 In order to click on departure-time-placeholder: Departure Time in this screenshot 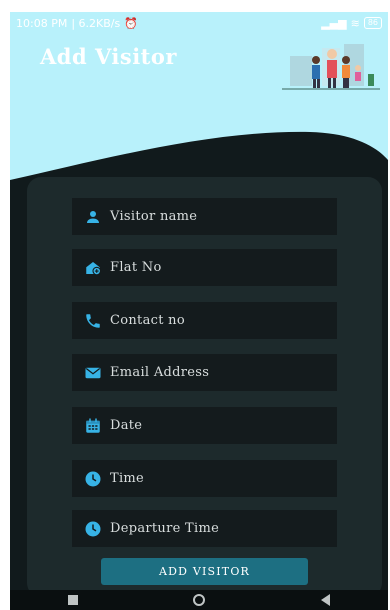, I will do `click(165, 528)`.